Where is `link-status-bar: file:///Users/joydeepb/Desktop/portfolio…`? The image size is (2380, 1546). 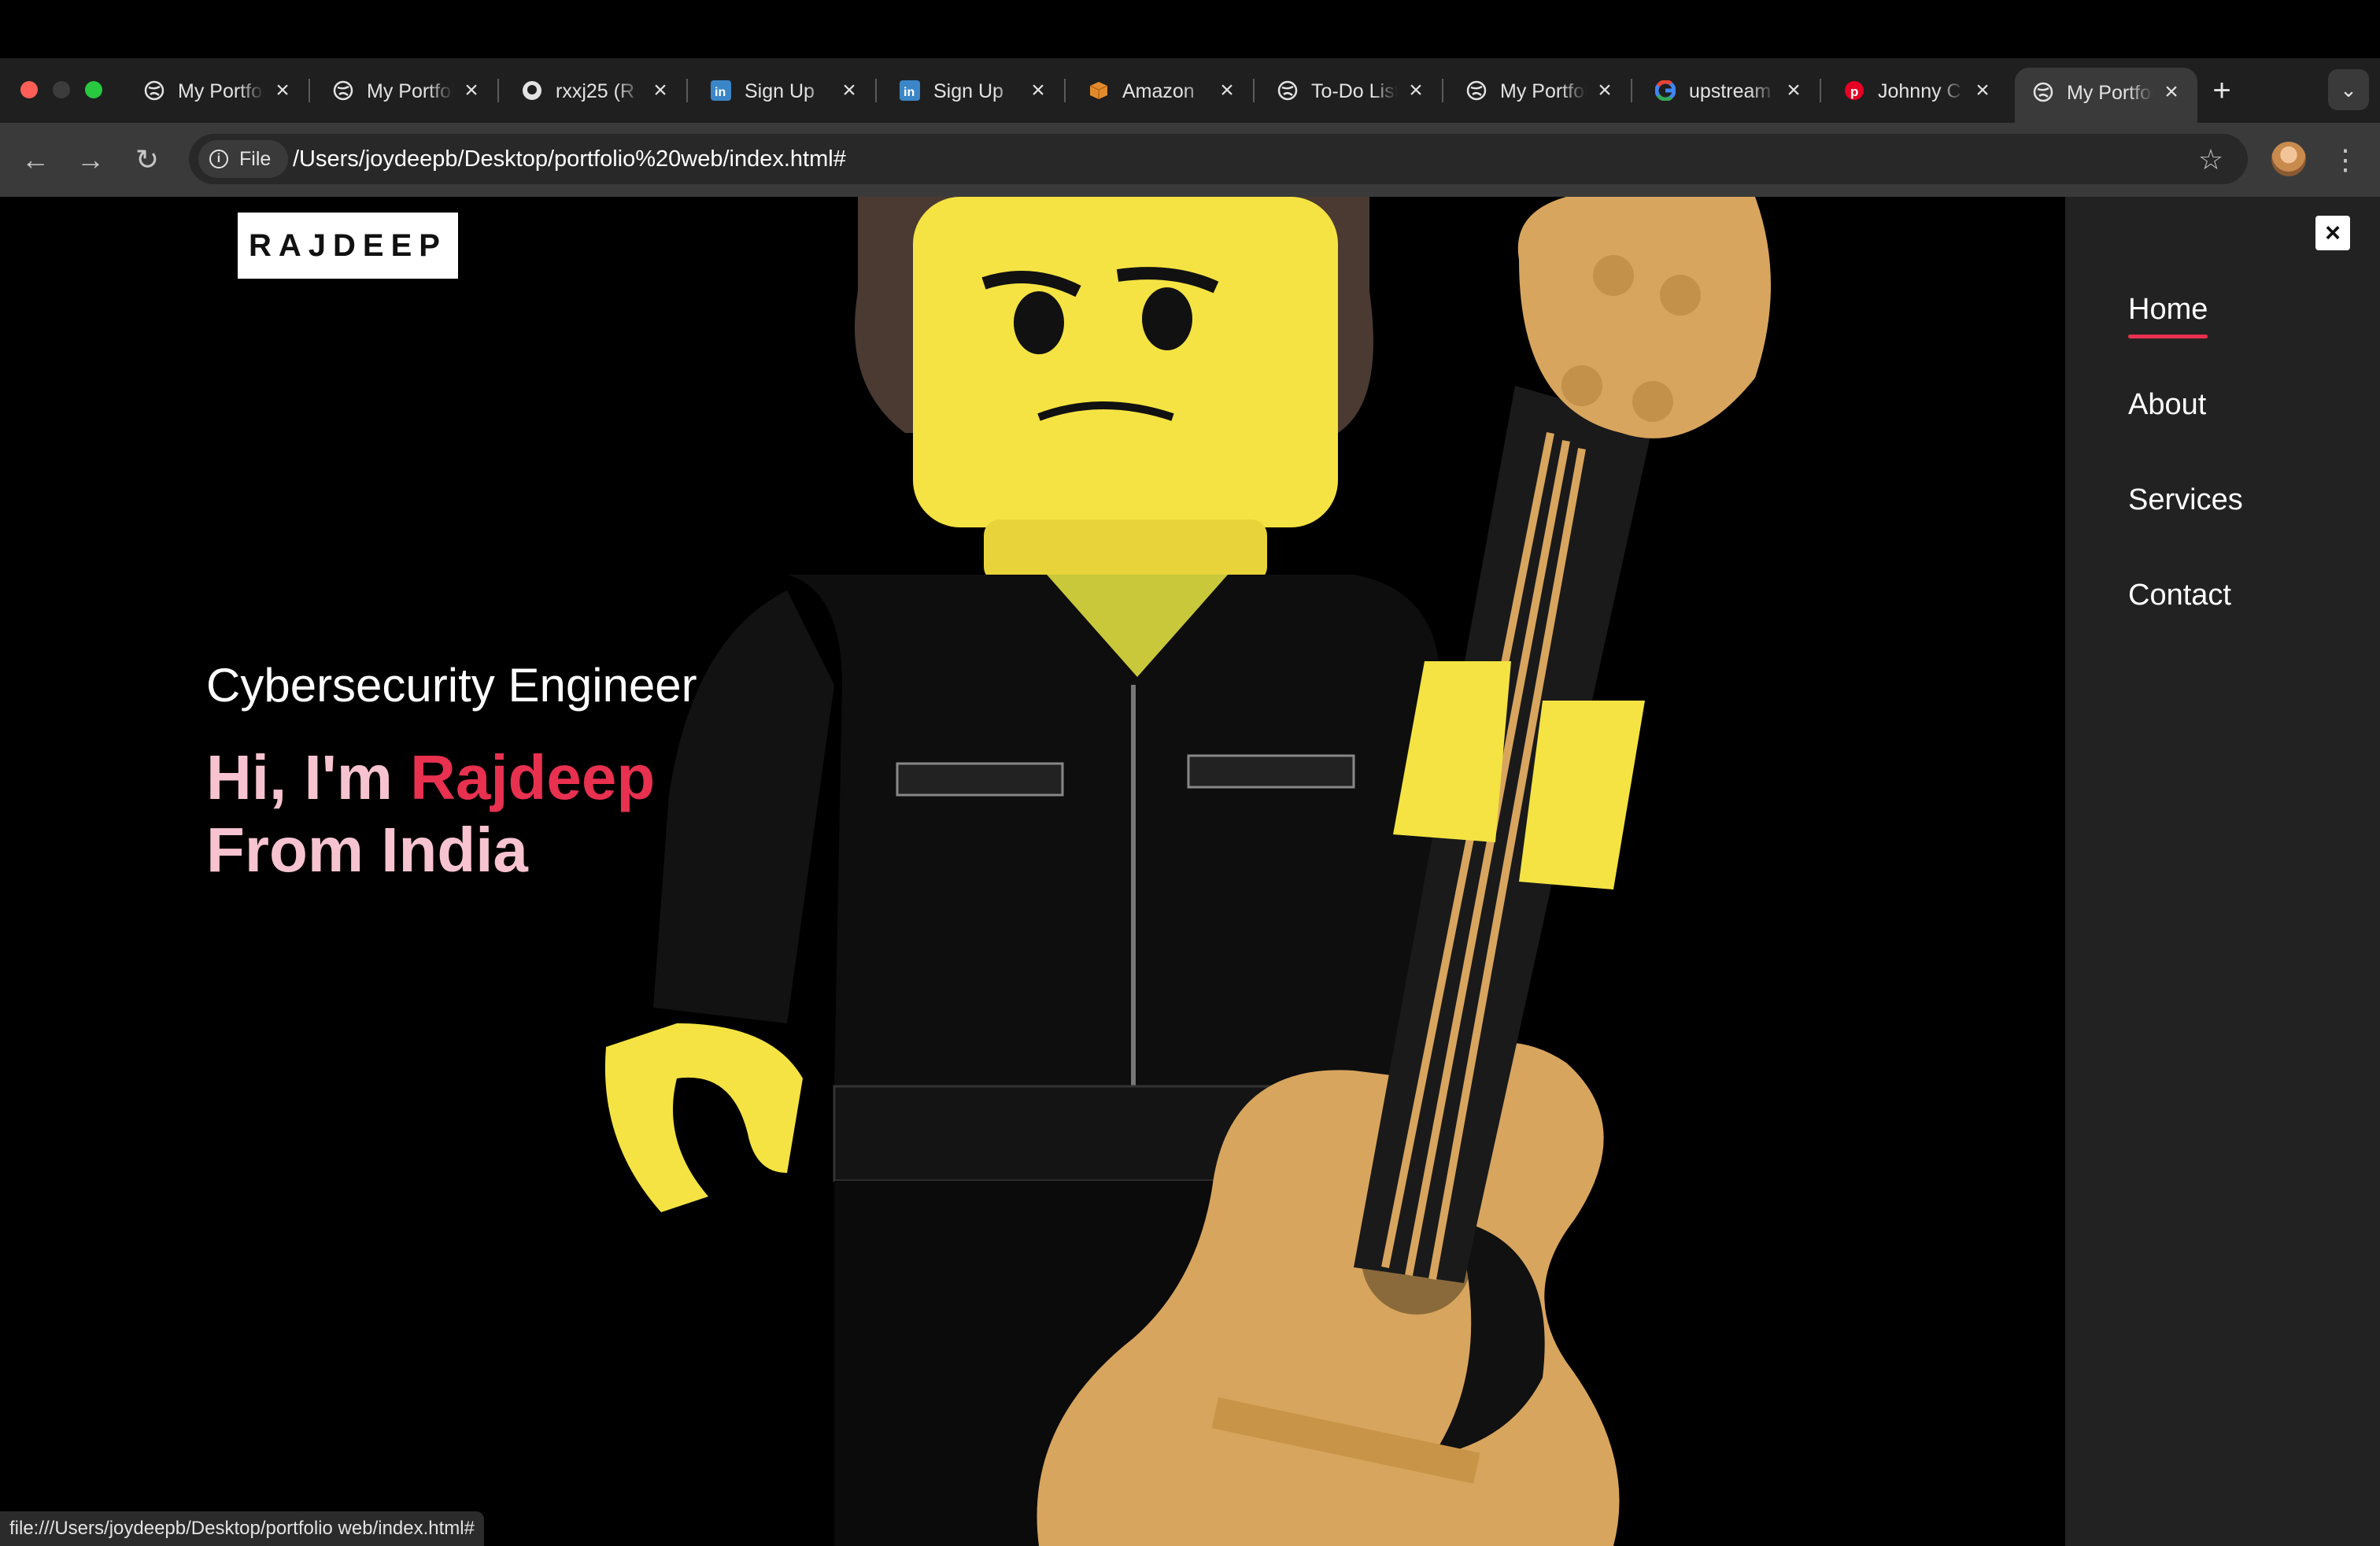 link-status-bar: file:///Users/joydeepb/Desktop/portfolio… is located at coordinates (242, 1528).